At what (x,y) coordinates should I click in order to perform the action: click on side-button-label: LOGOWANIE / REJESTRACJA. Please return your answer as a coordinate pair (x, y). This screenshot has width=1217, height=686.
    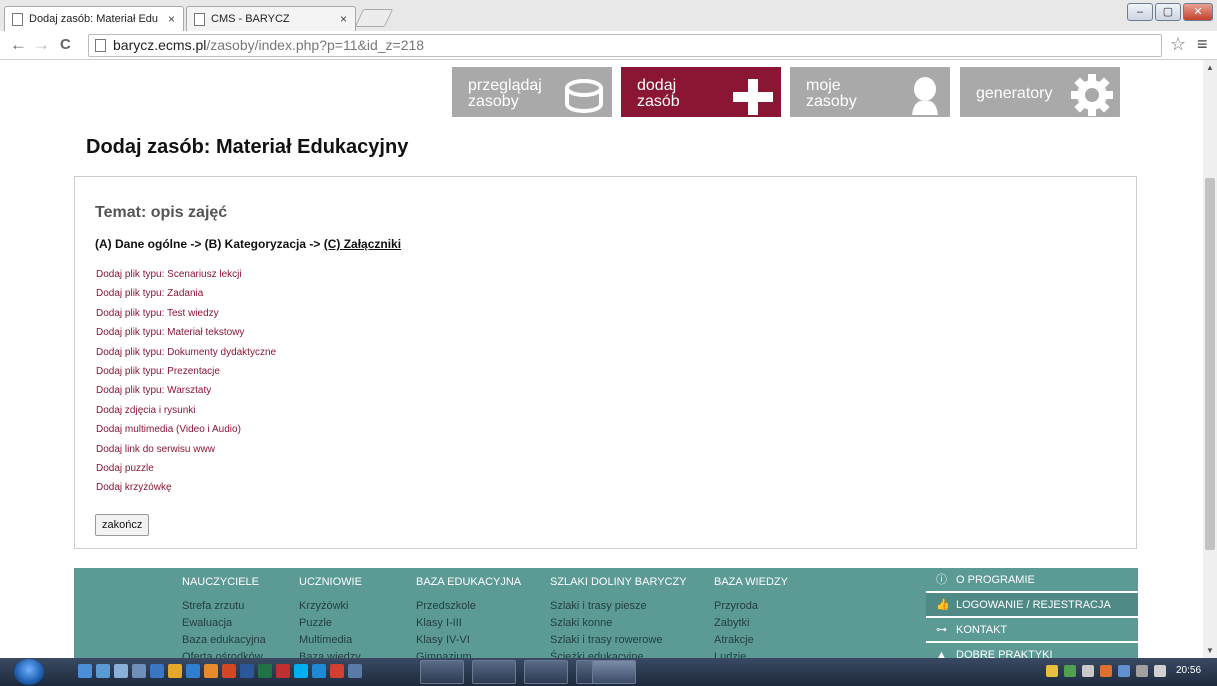
    Looking at the image, I should click on (1033, 605).